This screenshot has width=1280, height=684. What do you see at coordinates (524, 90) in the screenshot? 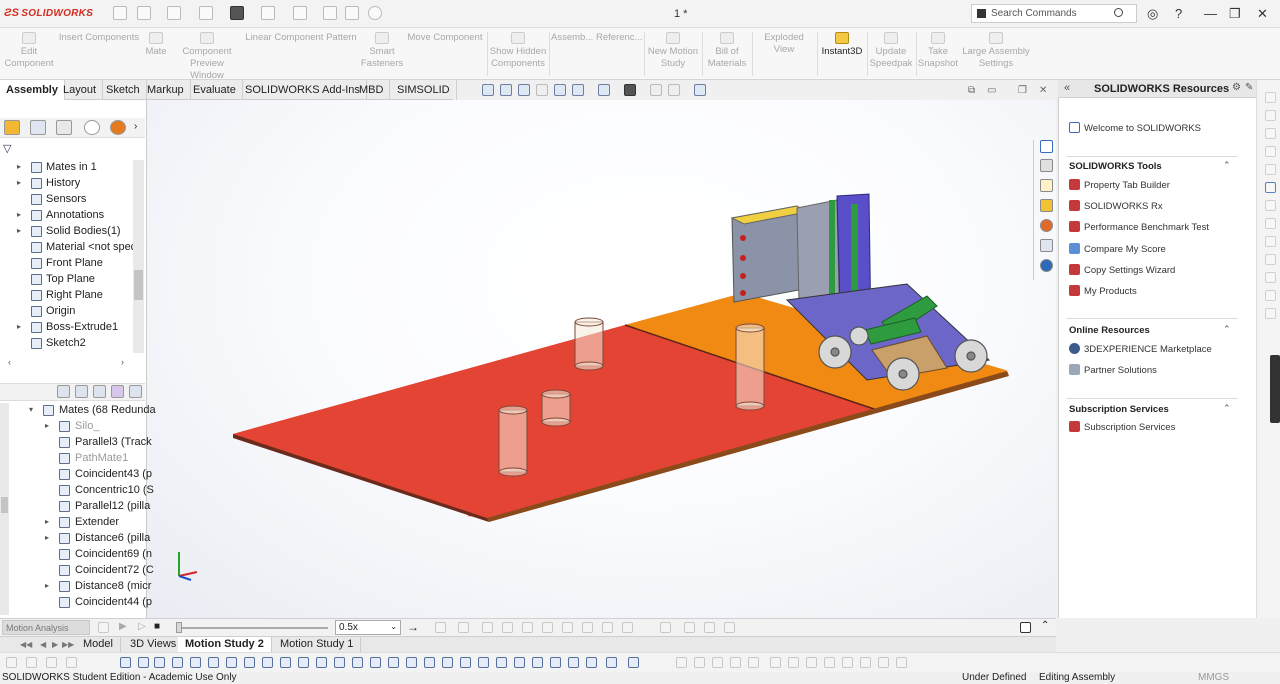
I see `previous-view-icon` at bounding box center [524, 90].